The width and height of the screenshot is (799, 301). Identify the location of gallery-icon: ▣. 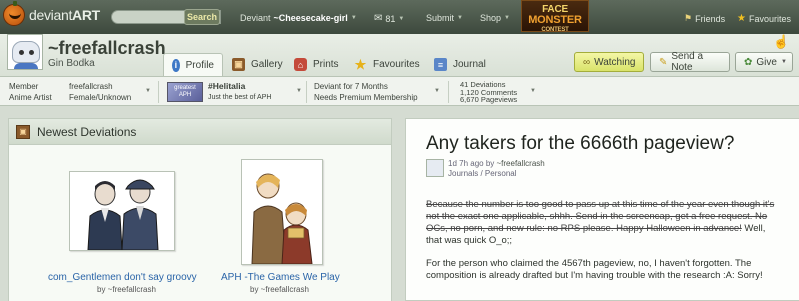
(238, 64).